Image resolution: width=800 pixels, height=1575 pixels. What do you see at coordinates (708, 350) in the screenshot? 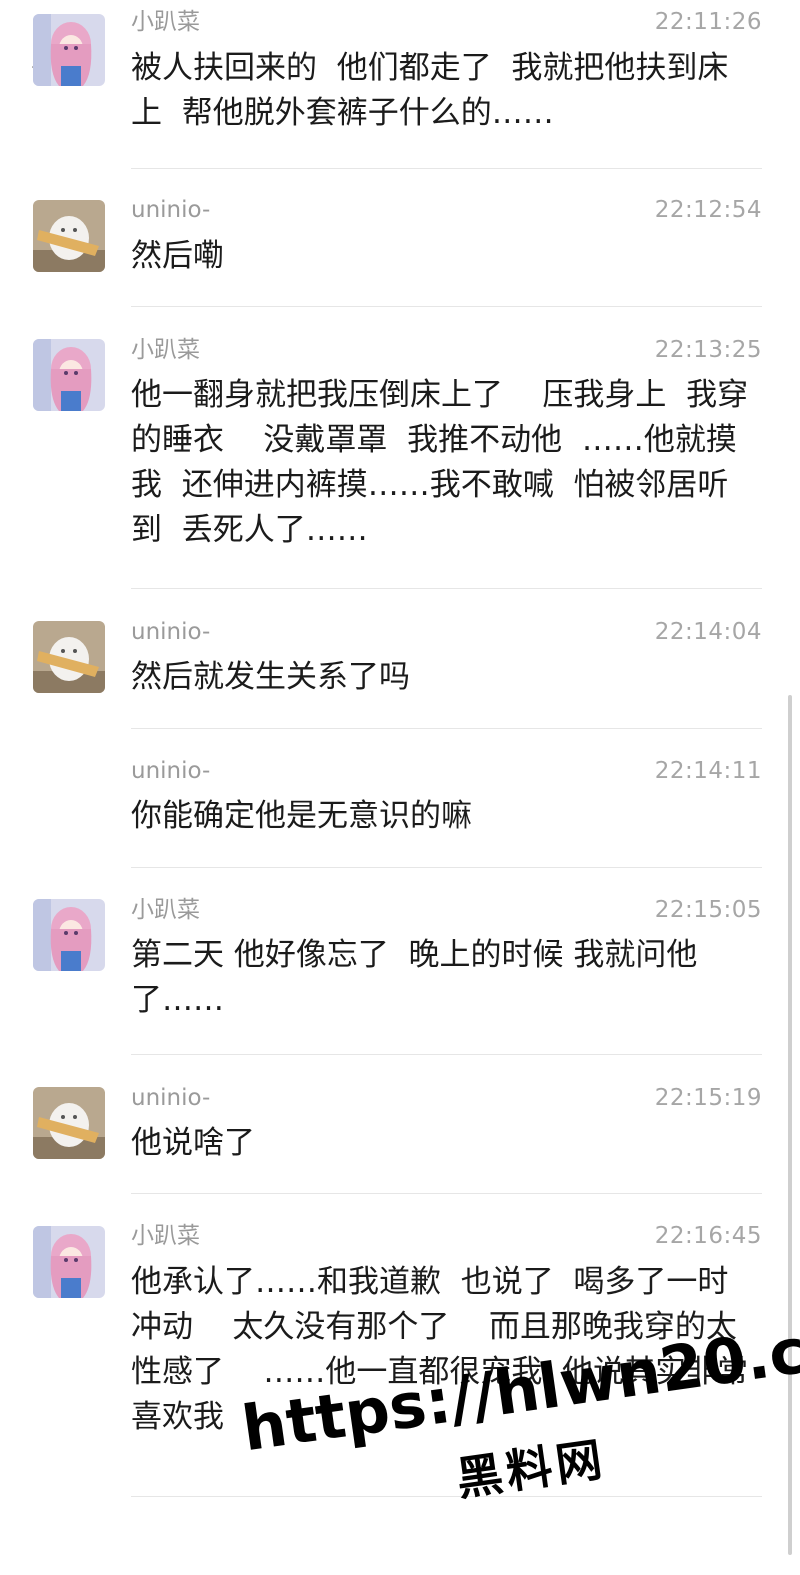
I see `message-time: 22:13:25` at bounding box center [708, 350].